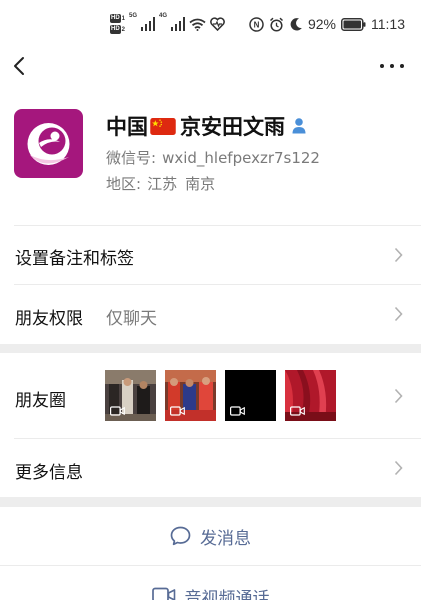 This screenshot has height=600, width=421. What do you see at coordinates (200, 184) in the screenshot?
I see `region-city: 南京` at bounding box center [200, 184].